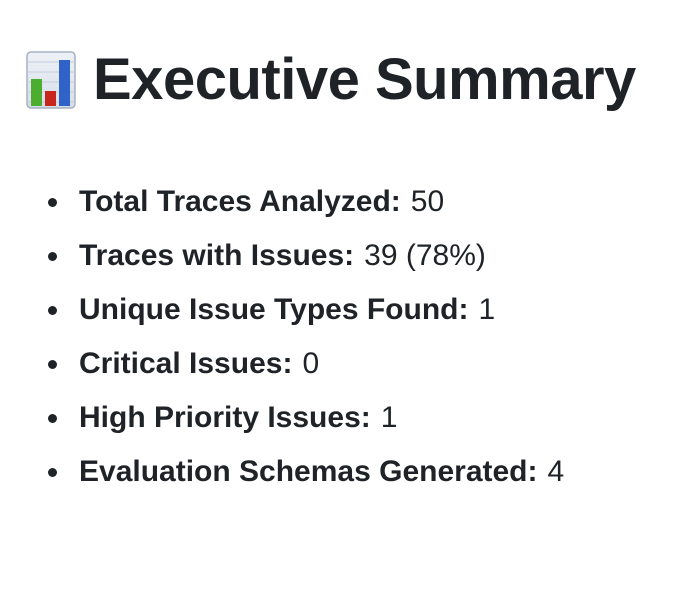 This screenshot has width=692, height=600. I want to click on bar-chart-icon, so click(51, 80).